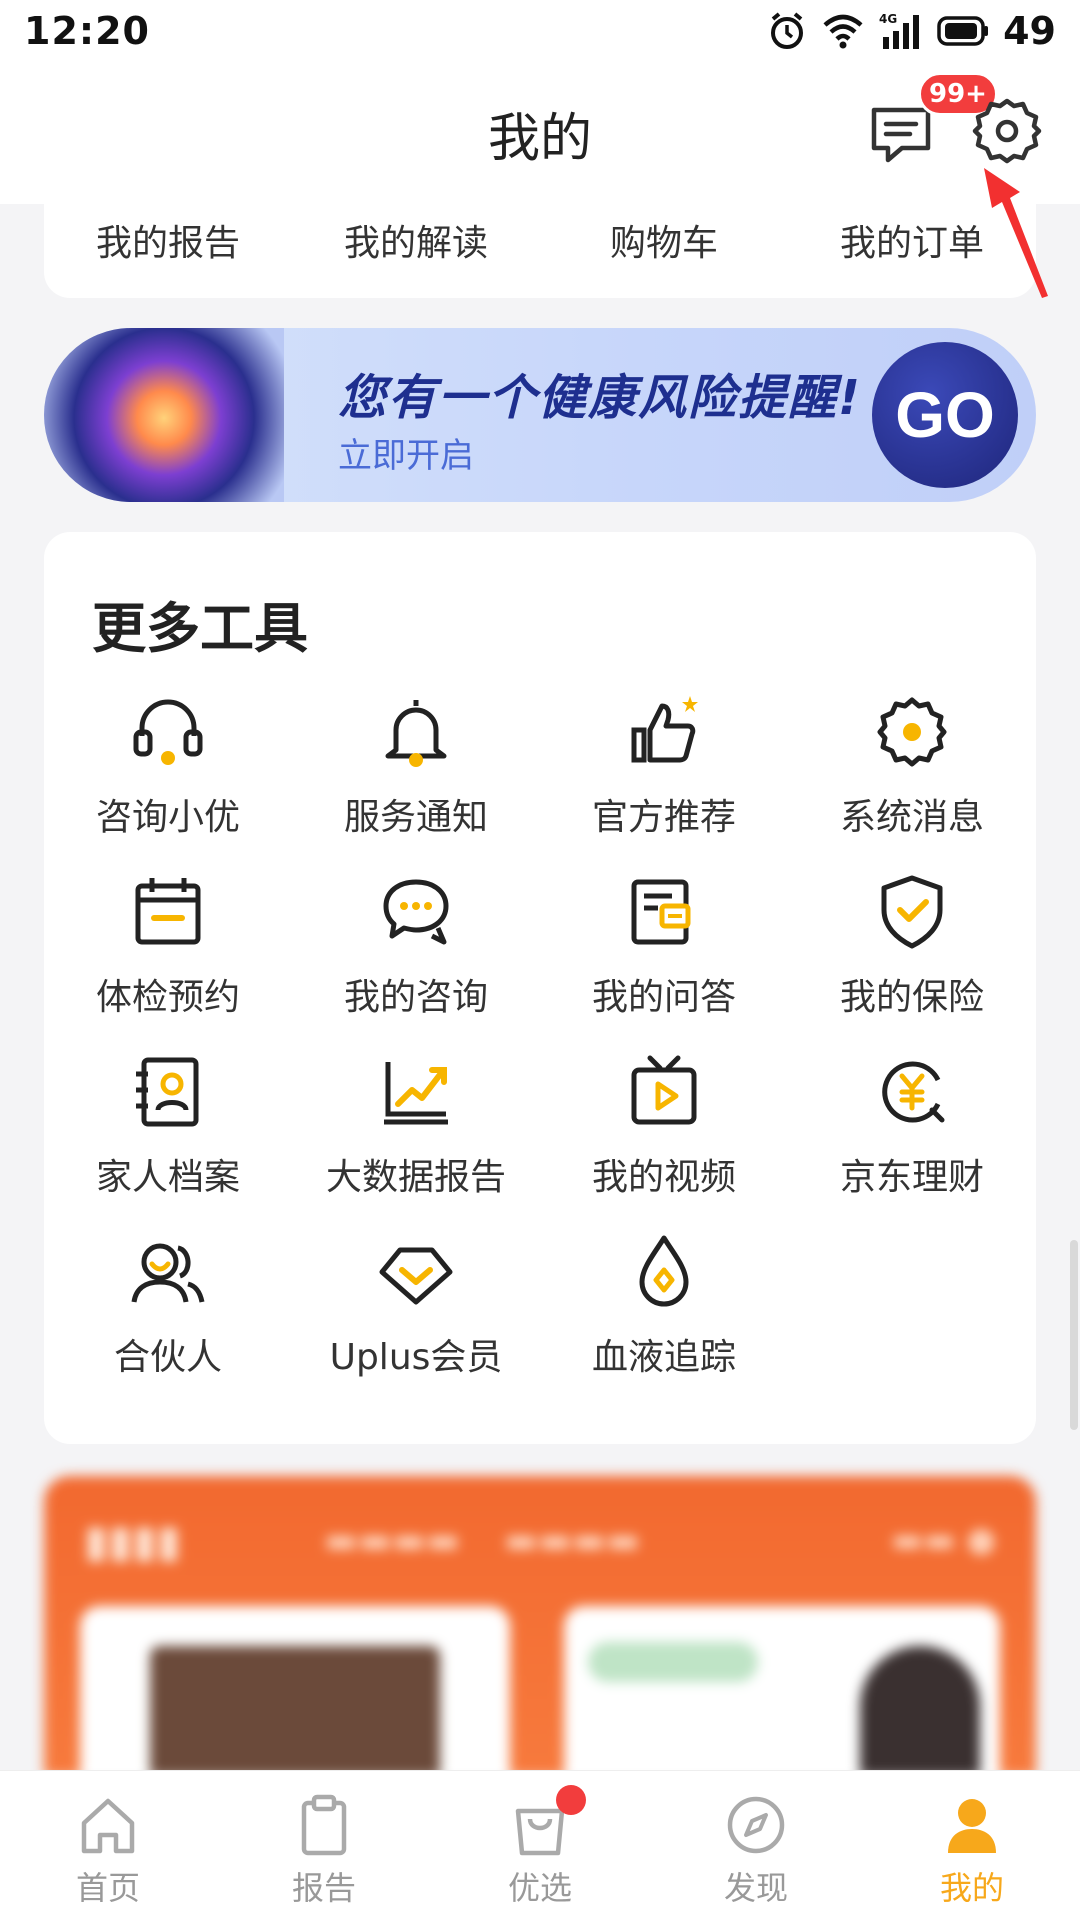 The width and height of the screenshot is (1080, 1920). Describe the element at coordinates (911, 1177) in the screenshot. I see `tool-label: 京东理财` at that location.